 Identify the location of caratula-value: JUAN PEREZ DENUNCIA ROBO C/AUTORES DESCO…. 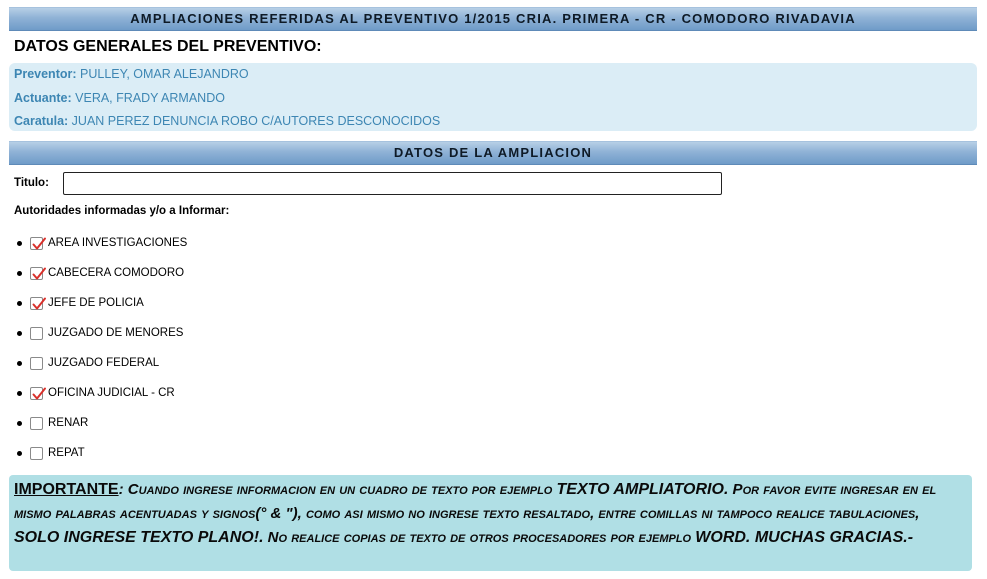
(256, 121).